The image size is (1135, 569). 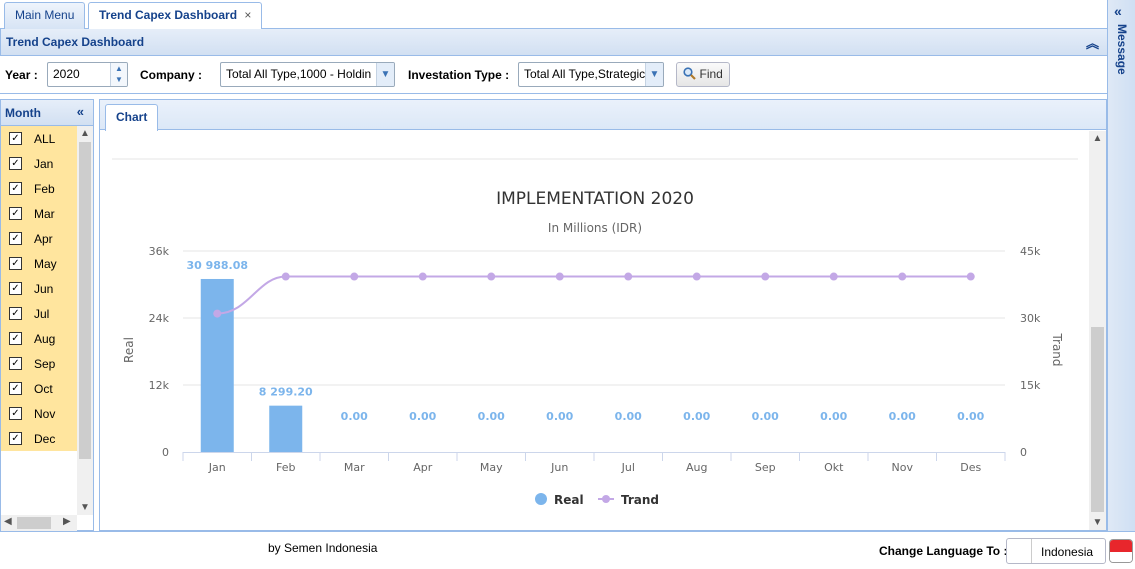 What do you see at coordinates (39, 163) in the screenshot?
I see `month-item-jan: ✓ Jan` at bounding box center [39, 163].